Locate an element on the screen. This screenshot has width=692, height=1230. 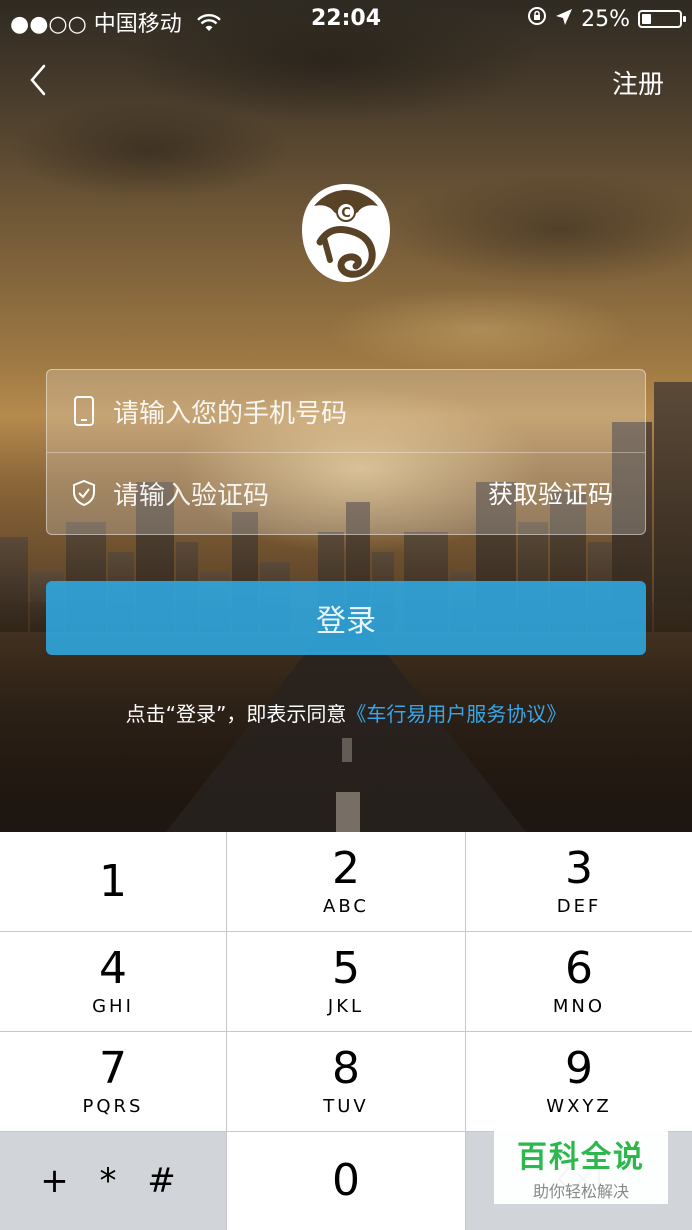
register-link: 注册 is located at coordinates (638, 82).